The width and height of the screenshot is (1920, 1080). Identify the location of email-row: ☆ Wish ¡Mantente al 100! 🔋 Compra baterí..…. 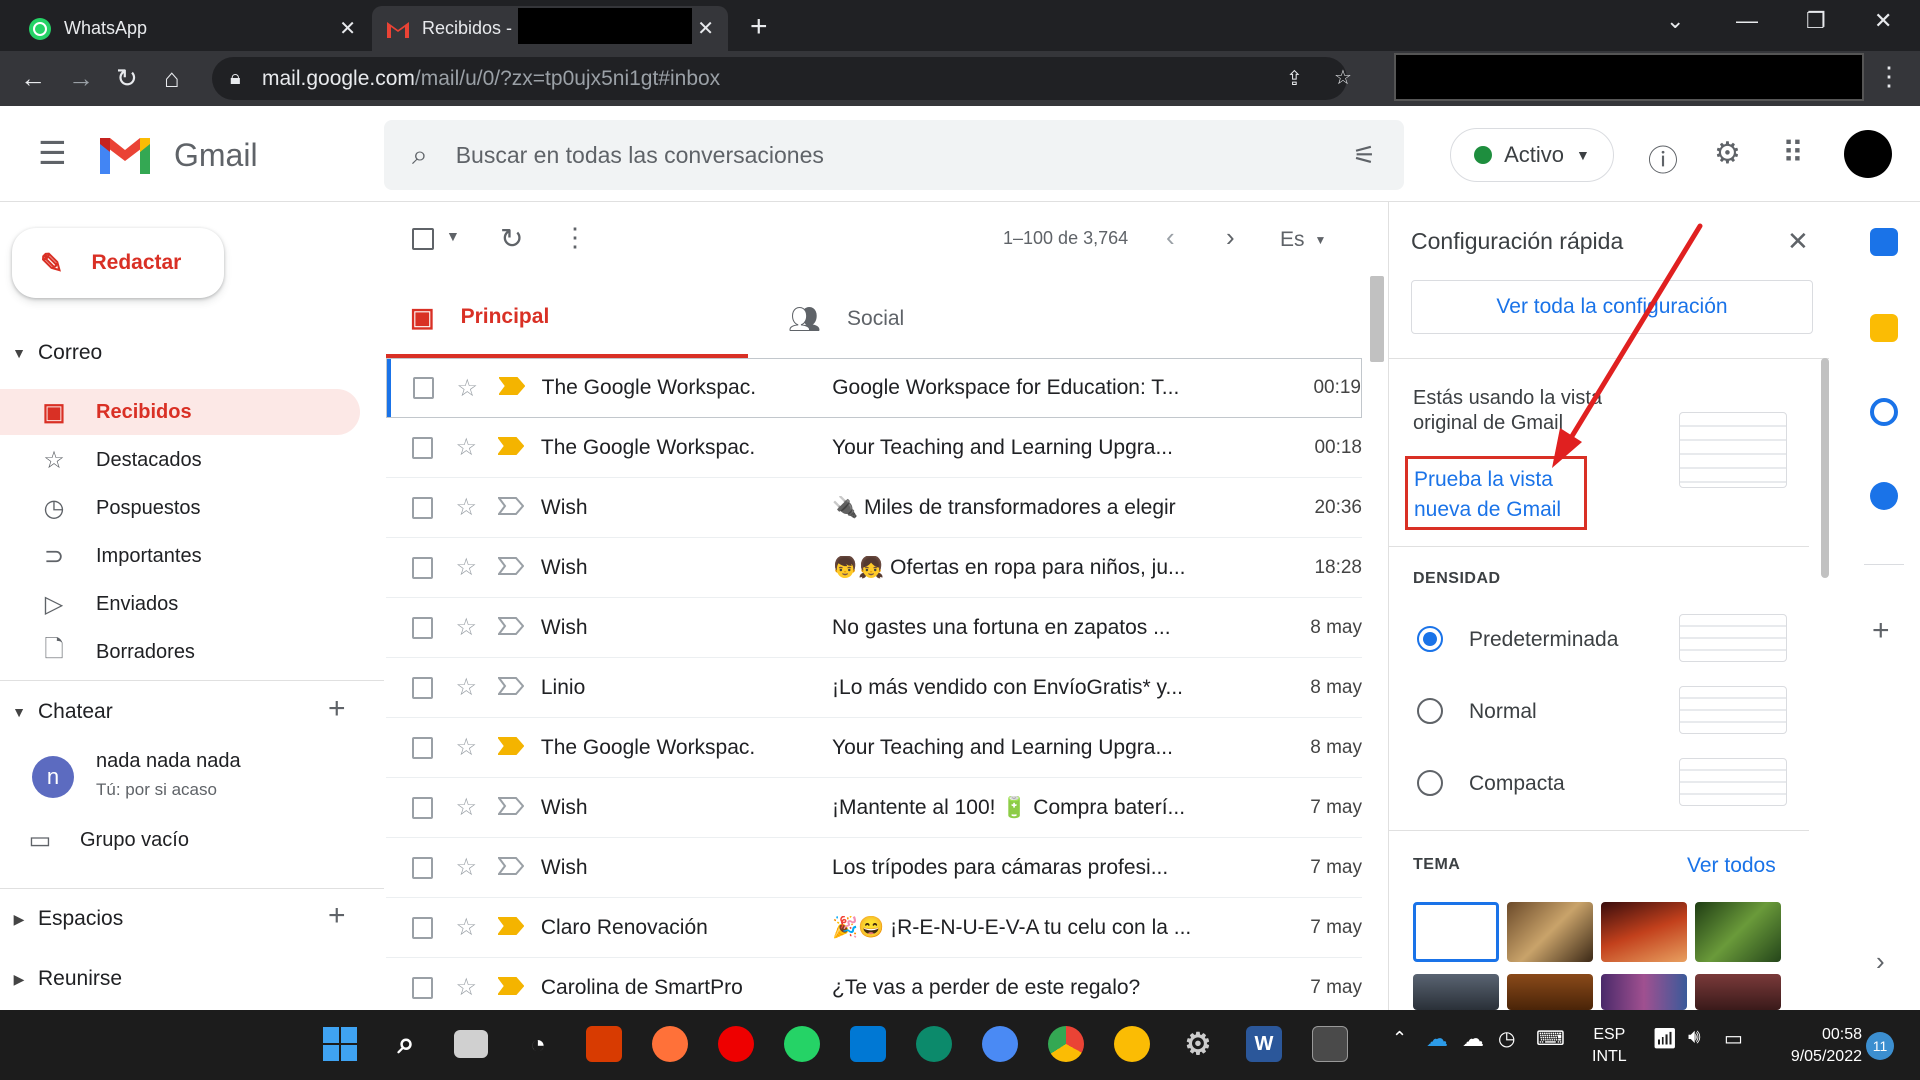
(874, 808).